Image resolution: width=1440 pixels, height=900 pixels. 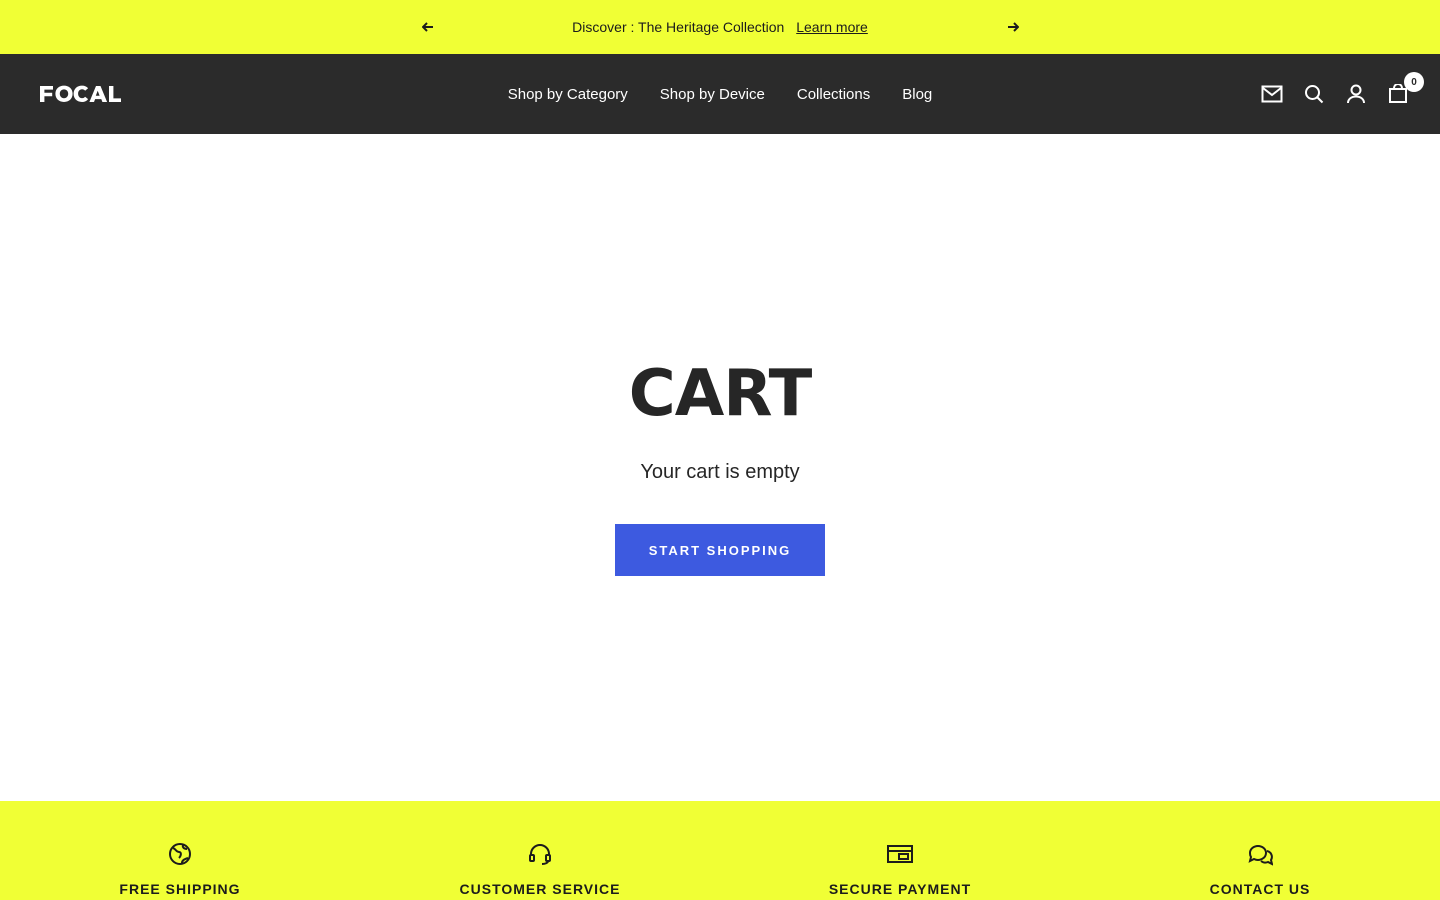 I want to click on globe-icon, so click(x=180, y=854).